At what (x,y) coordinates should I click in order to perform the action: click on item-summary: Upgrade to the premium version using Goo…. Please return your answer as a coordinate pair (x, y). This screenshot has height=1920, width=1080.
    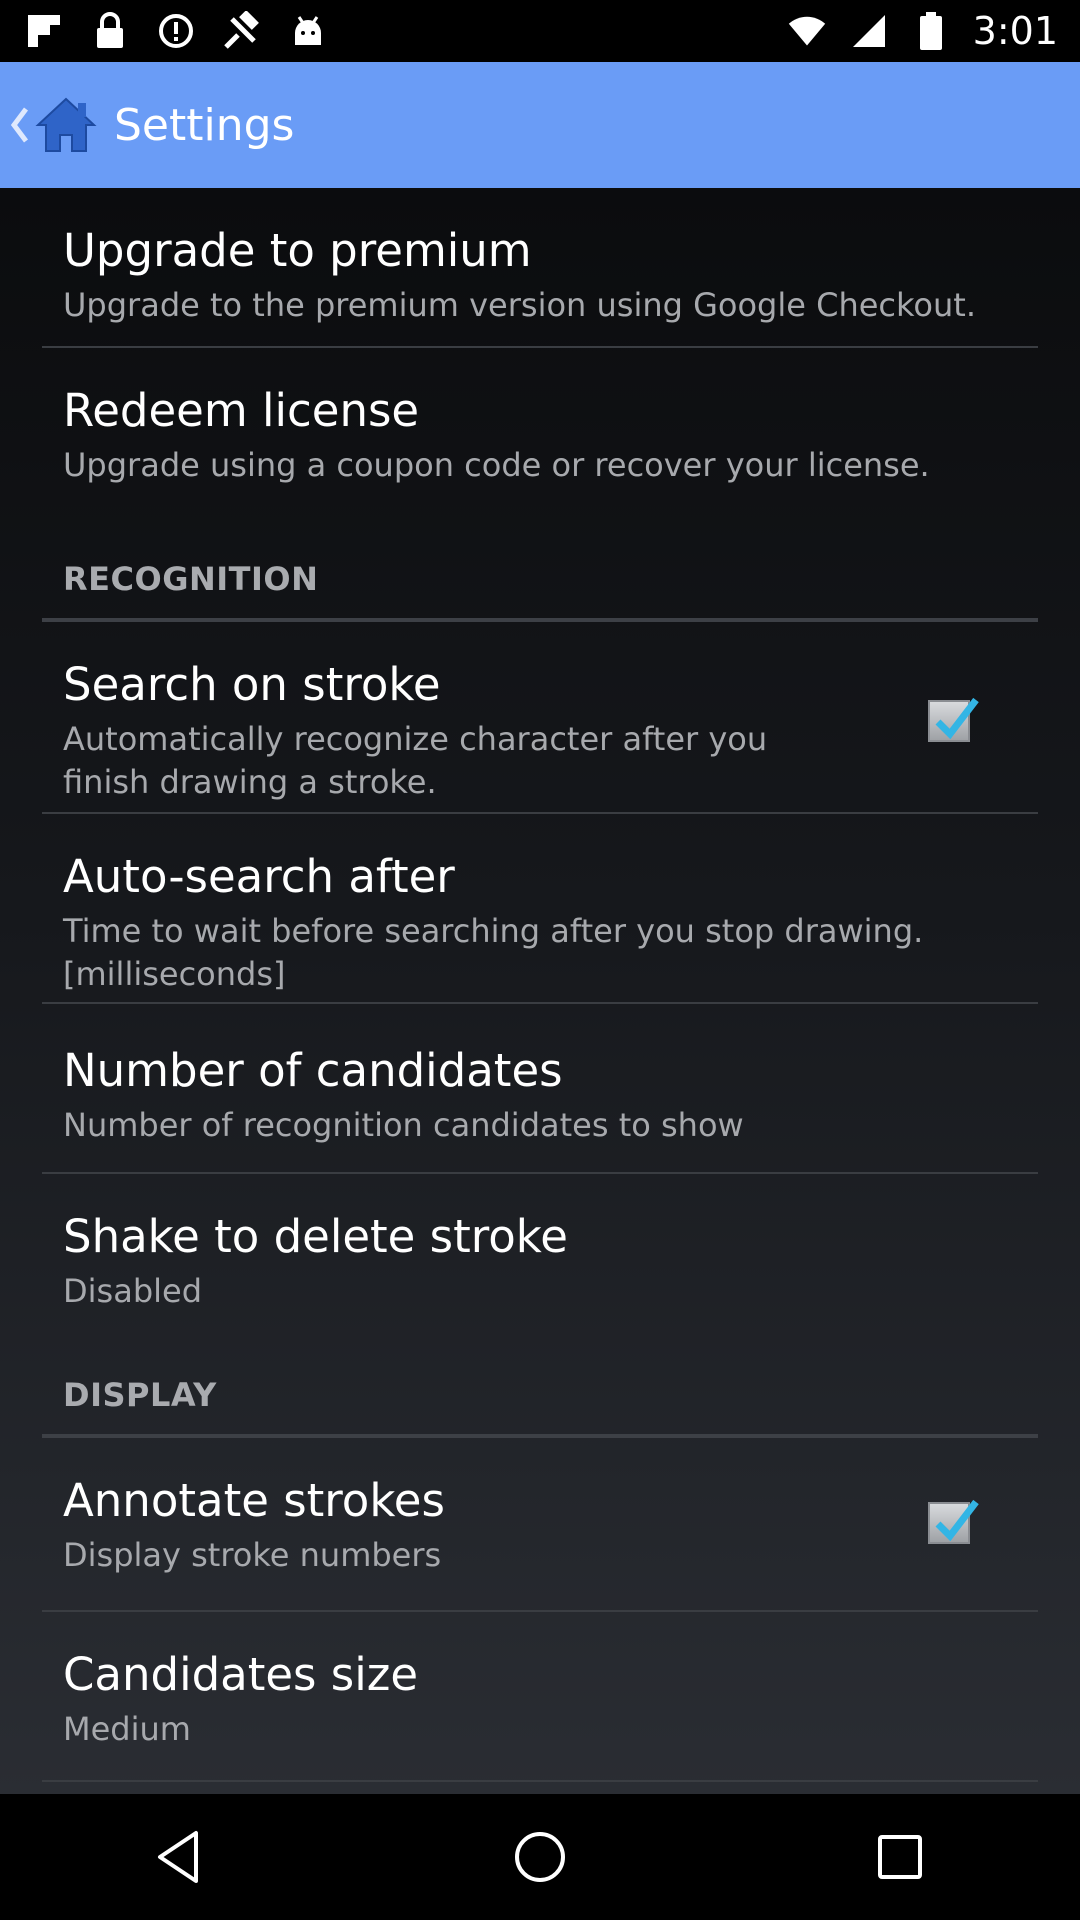
    Looking at the image, I should click on (519, 305).